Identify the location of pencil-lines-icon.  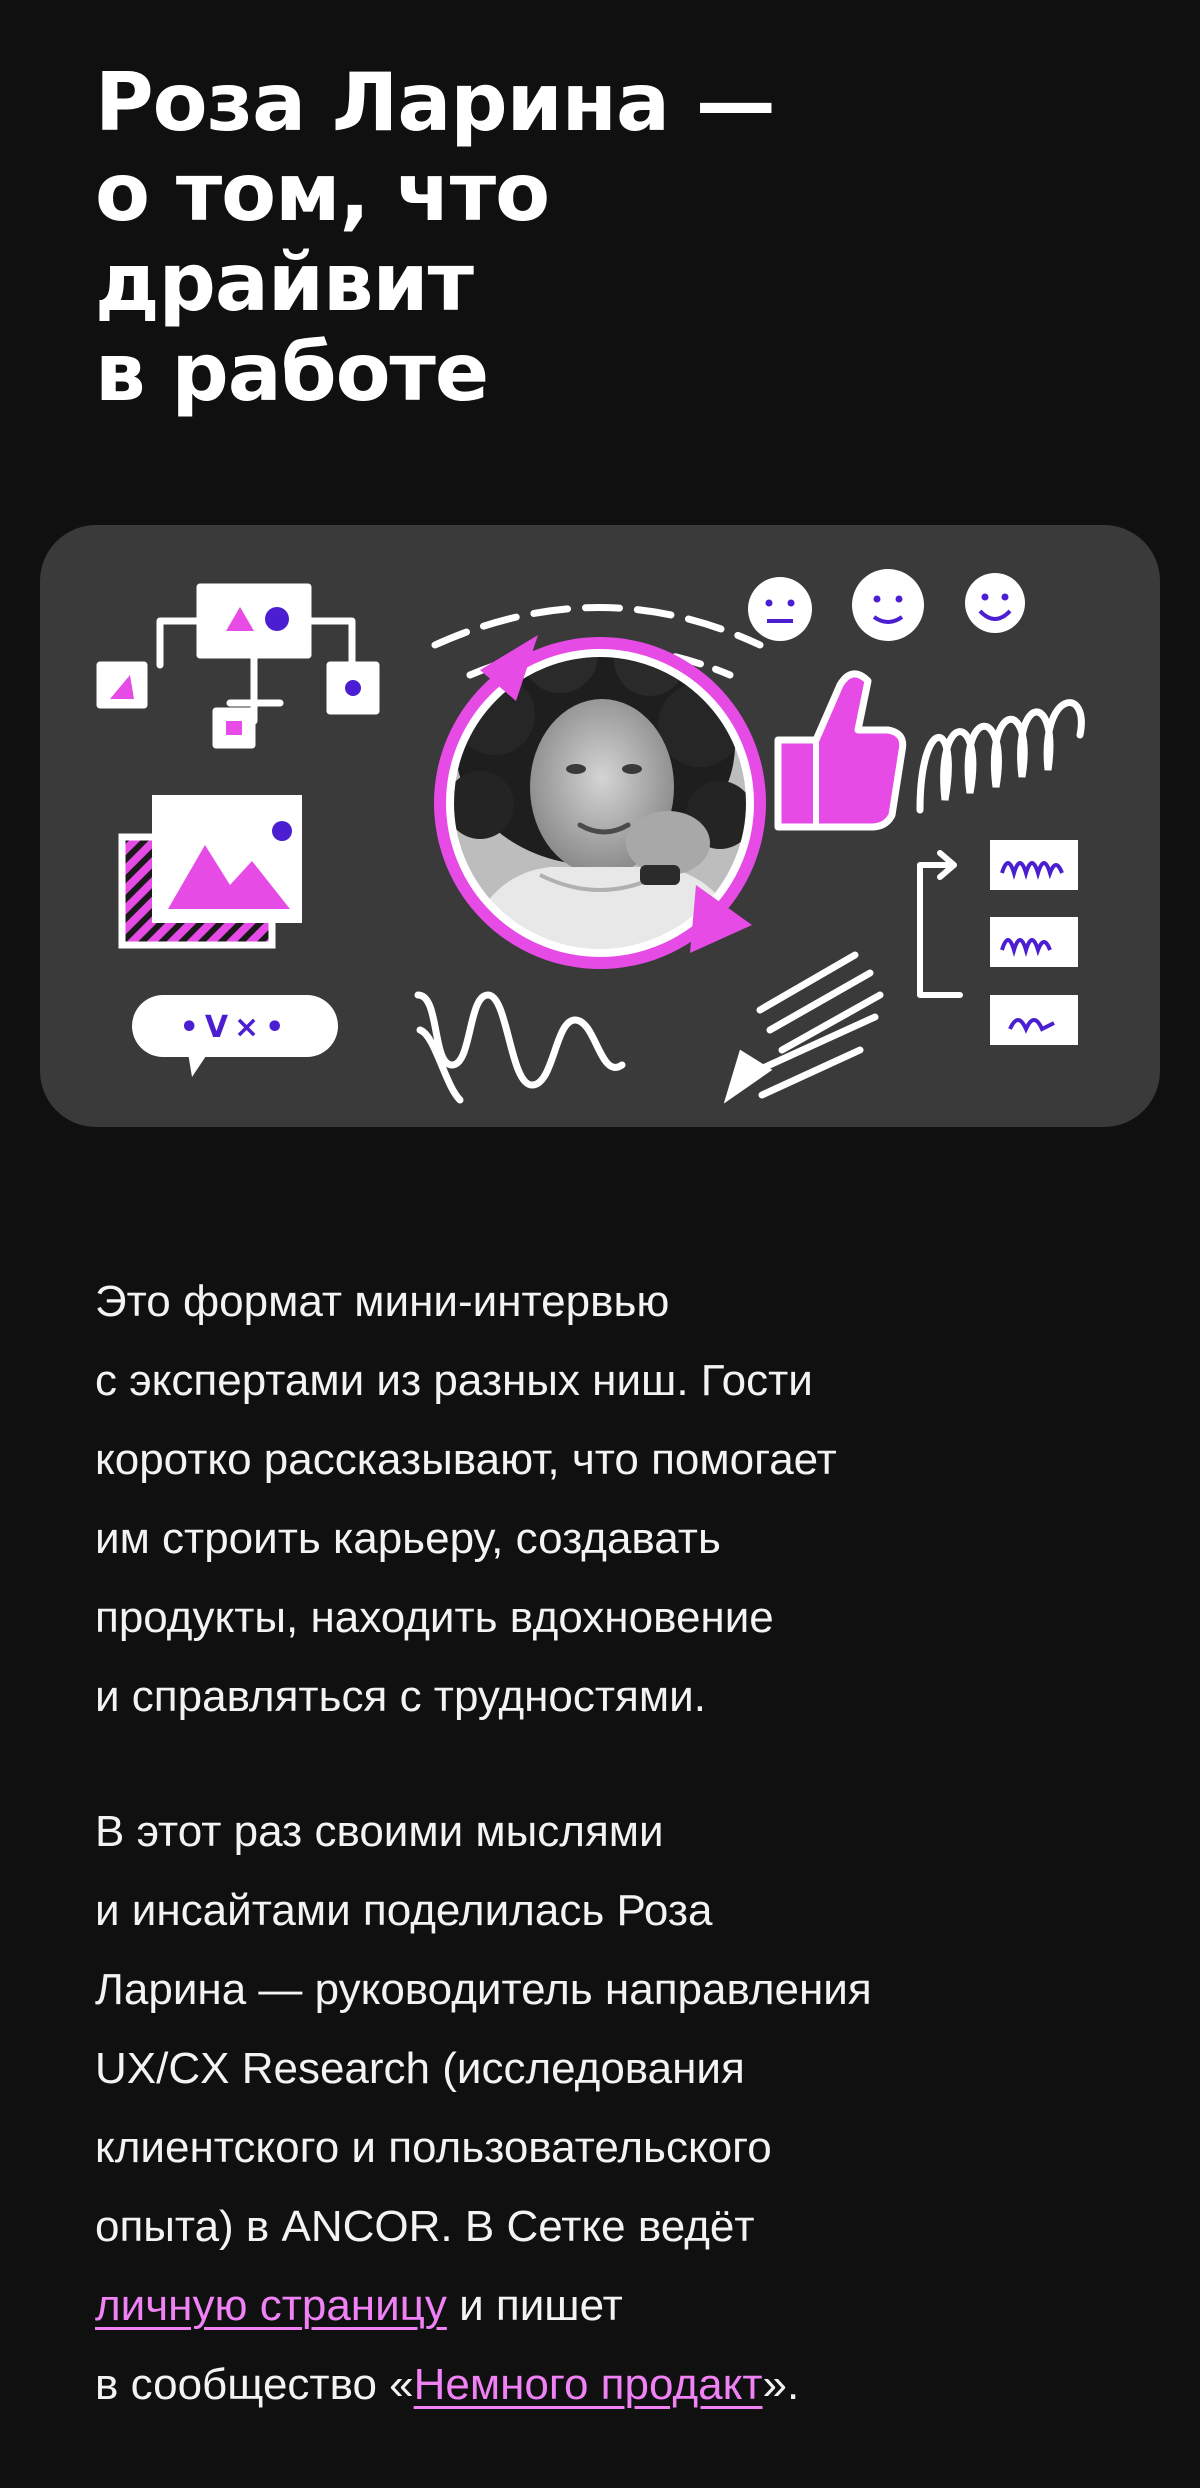
(803, 1027).